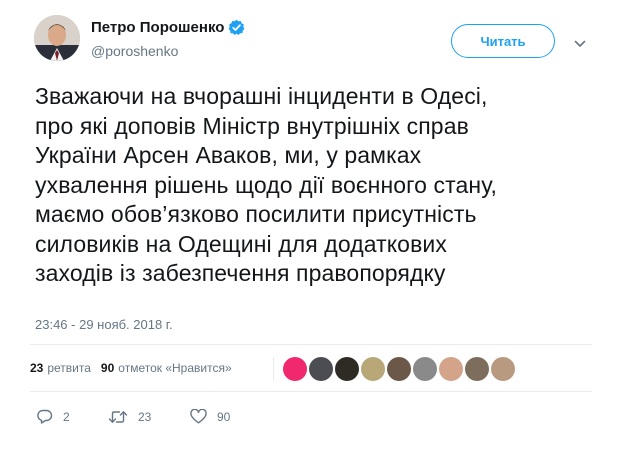  Describe the element at coordinates (69, 368) in the screenshot. I see `retweets-label: ретвита` at that location.